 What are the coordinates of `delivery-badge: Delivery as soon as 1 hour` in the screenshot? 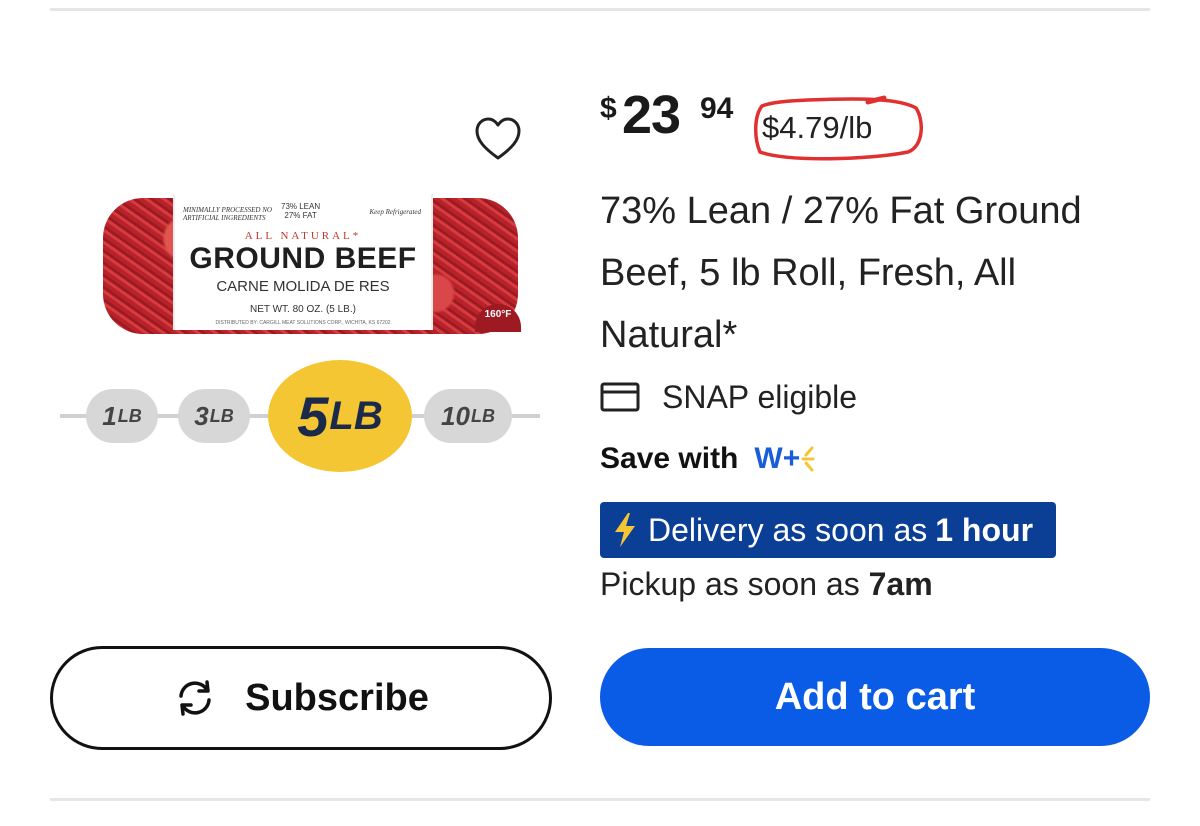 It's located at (828, 530).